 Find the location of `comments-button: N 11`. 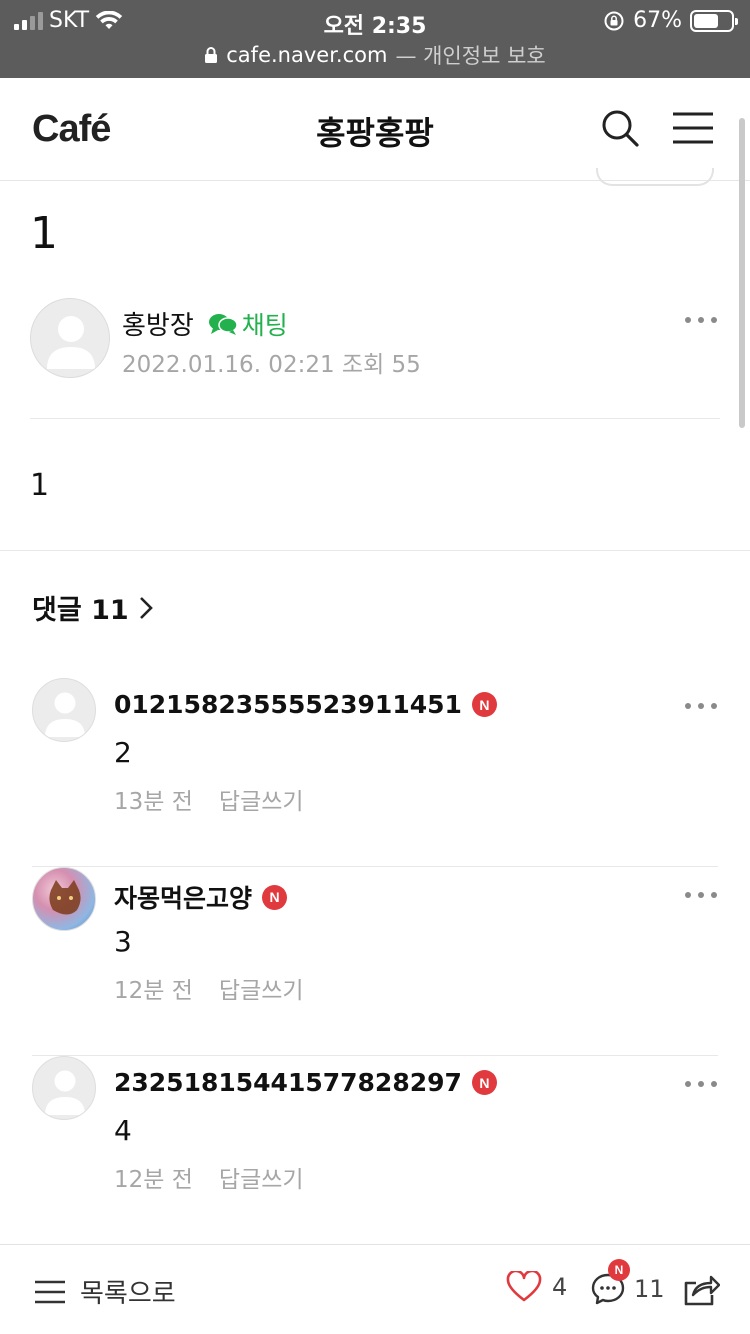

comments-button: N 11 is located at coordinates (627, 1283).